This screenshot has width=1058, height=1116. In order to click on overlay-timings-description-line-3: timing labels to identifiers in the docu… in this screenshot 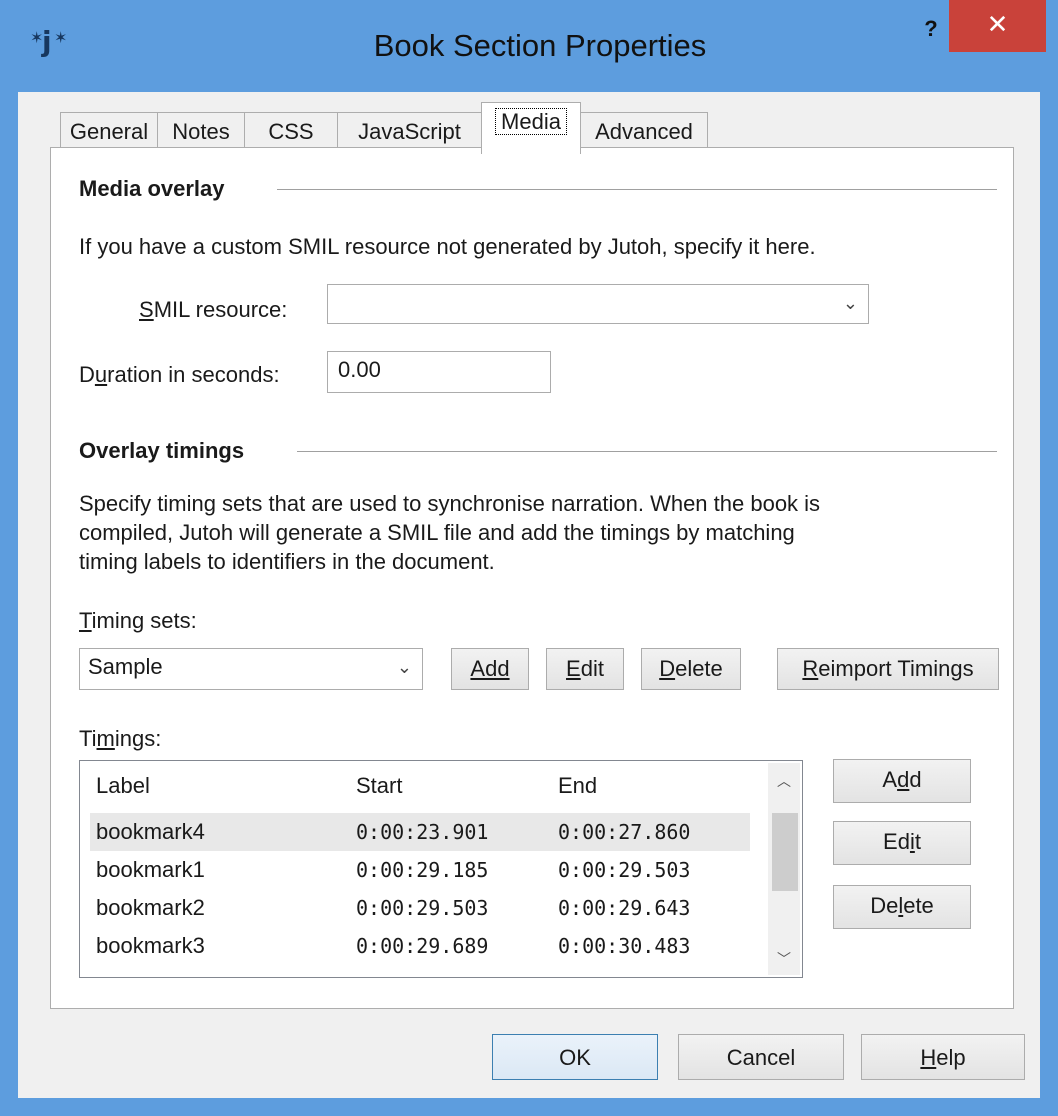, I will do `click(287, 561)`.